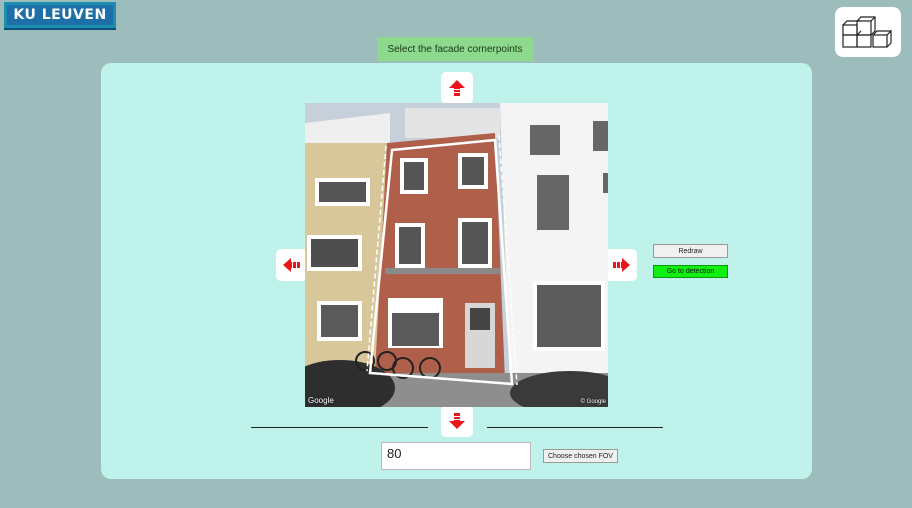 This screenshot has width=912, height=508. I want to click on image-watermark-right: © Google, so click(593, 402).